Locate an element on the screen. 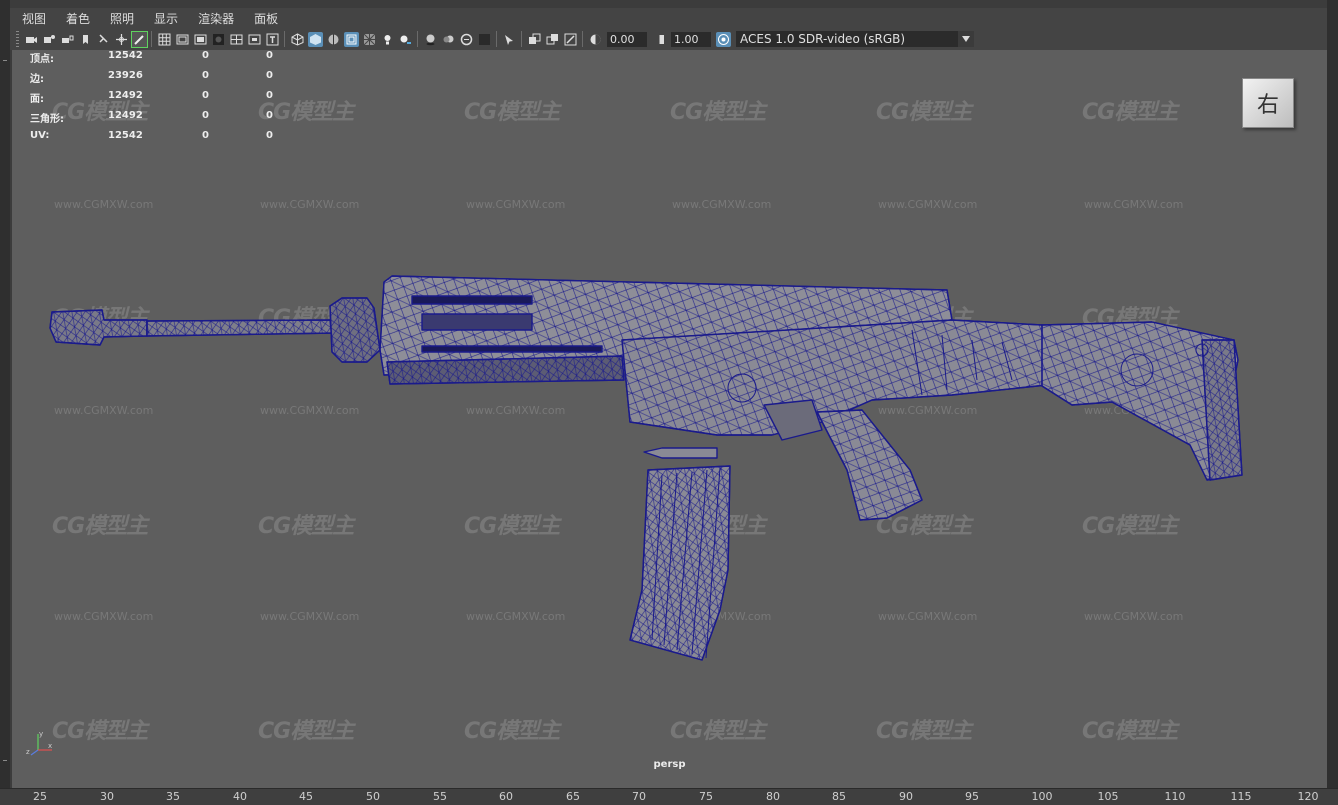  timeline-tick-label: 45 is located at coordinates (306, 796).